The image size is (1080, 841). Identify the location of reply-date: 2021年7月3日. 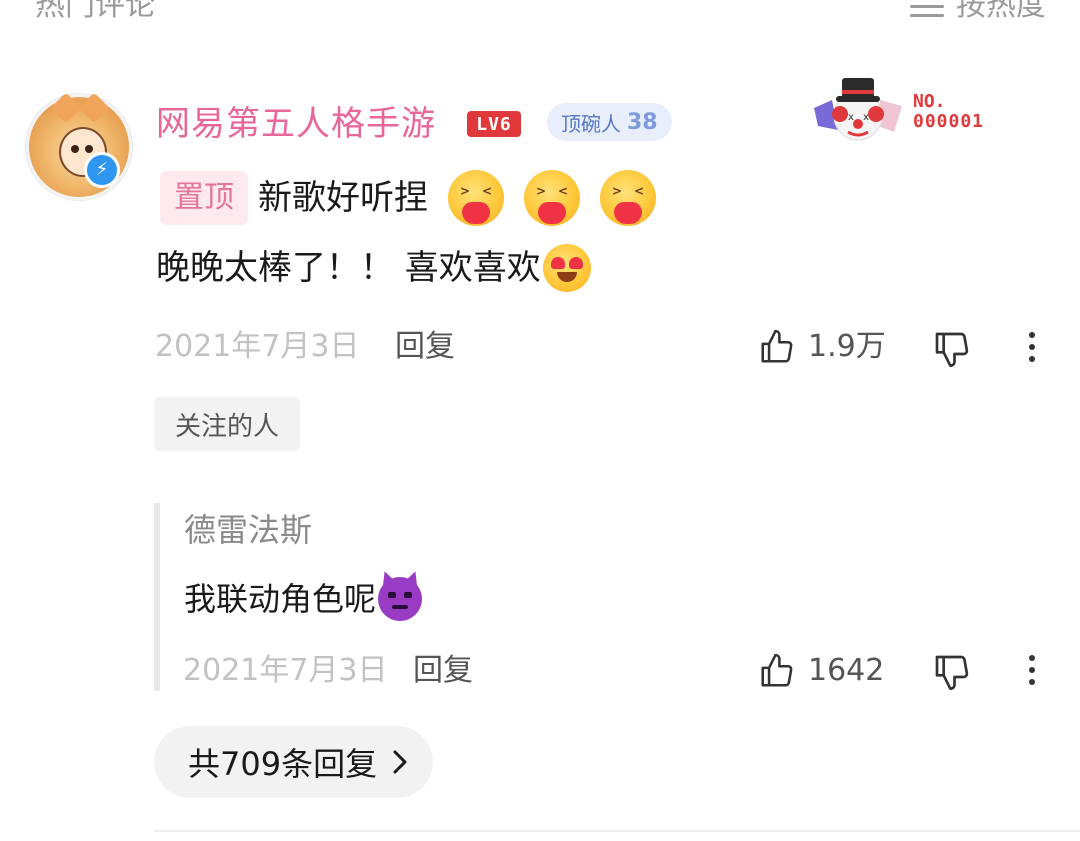
(285, 670).